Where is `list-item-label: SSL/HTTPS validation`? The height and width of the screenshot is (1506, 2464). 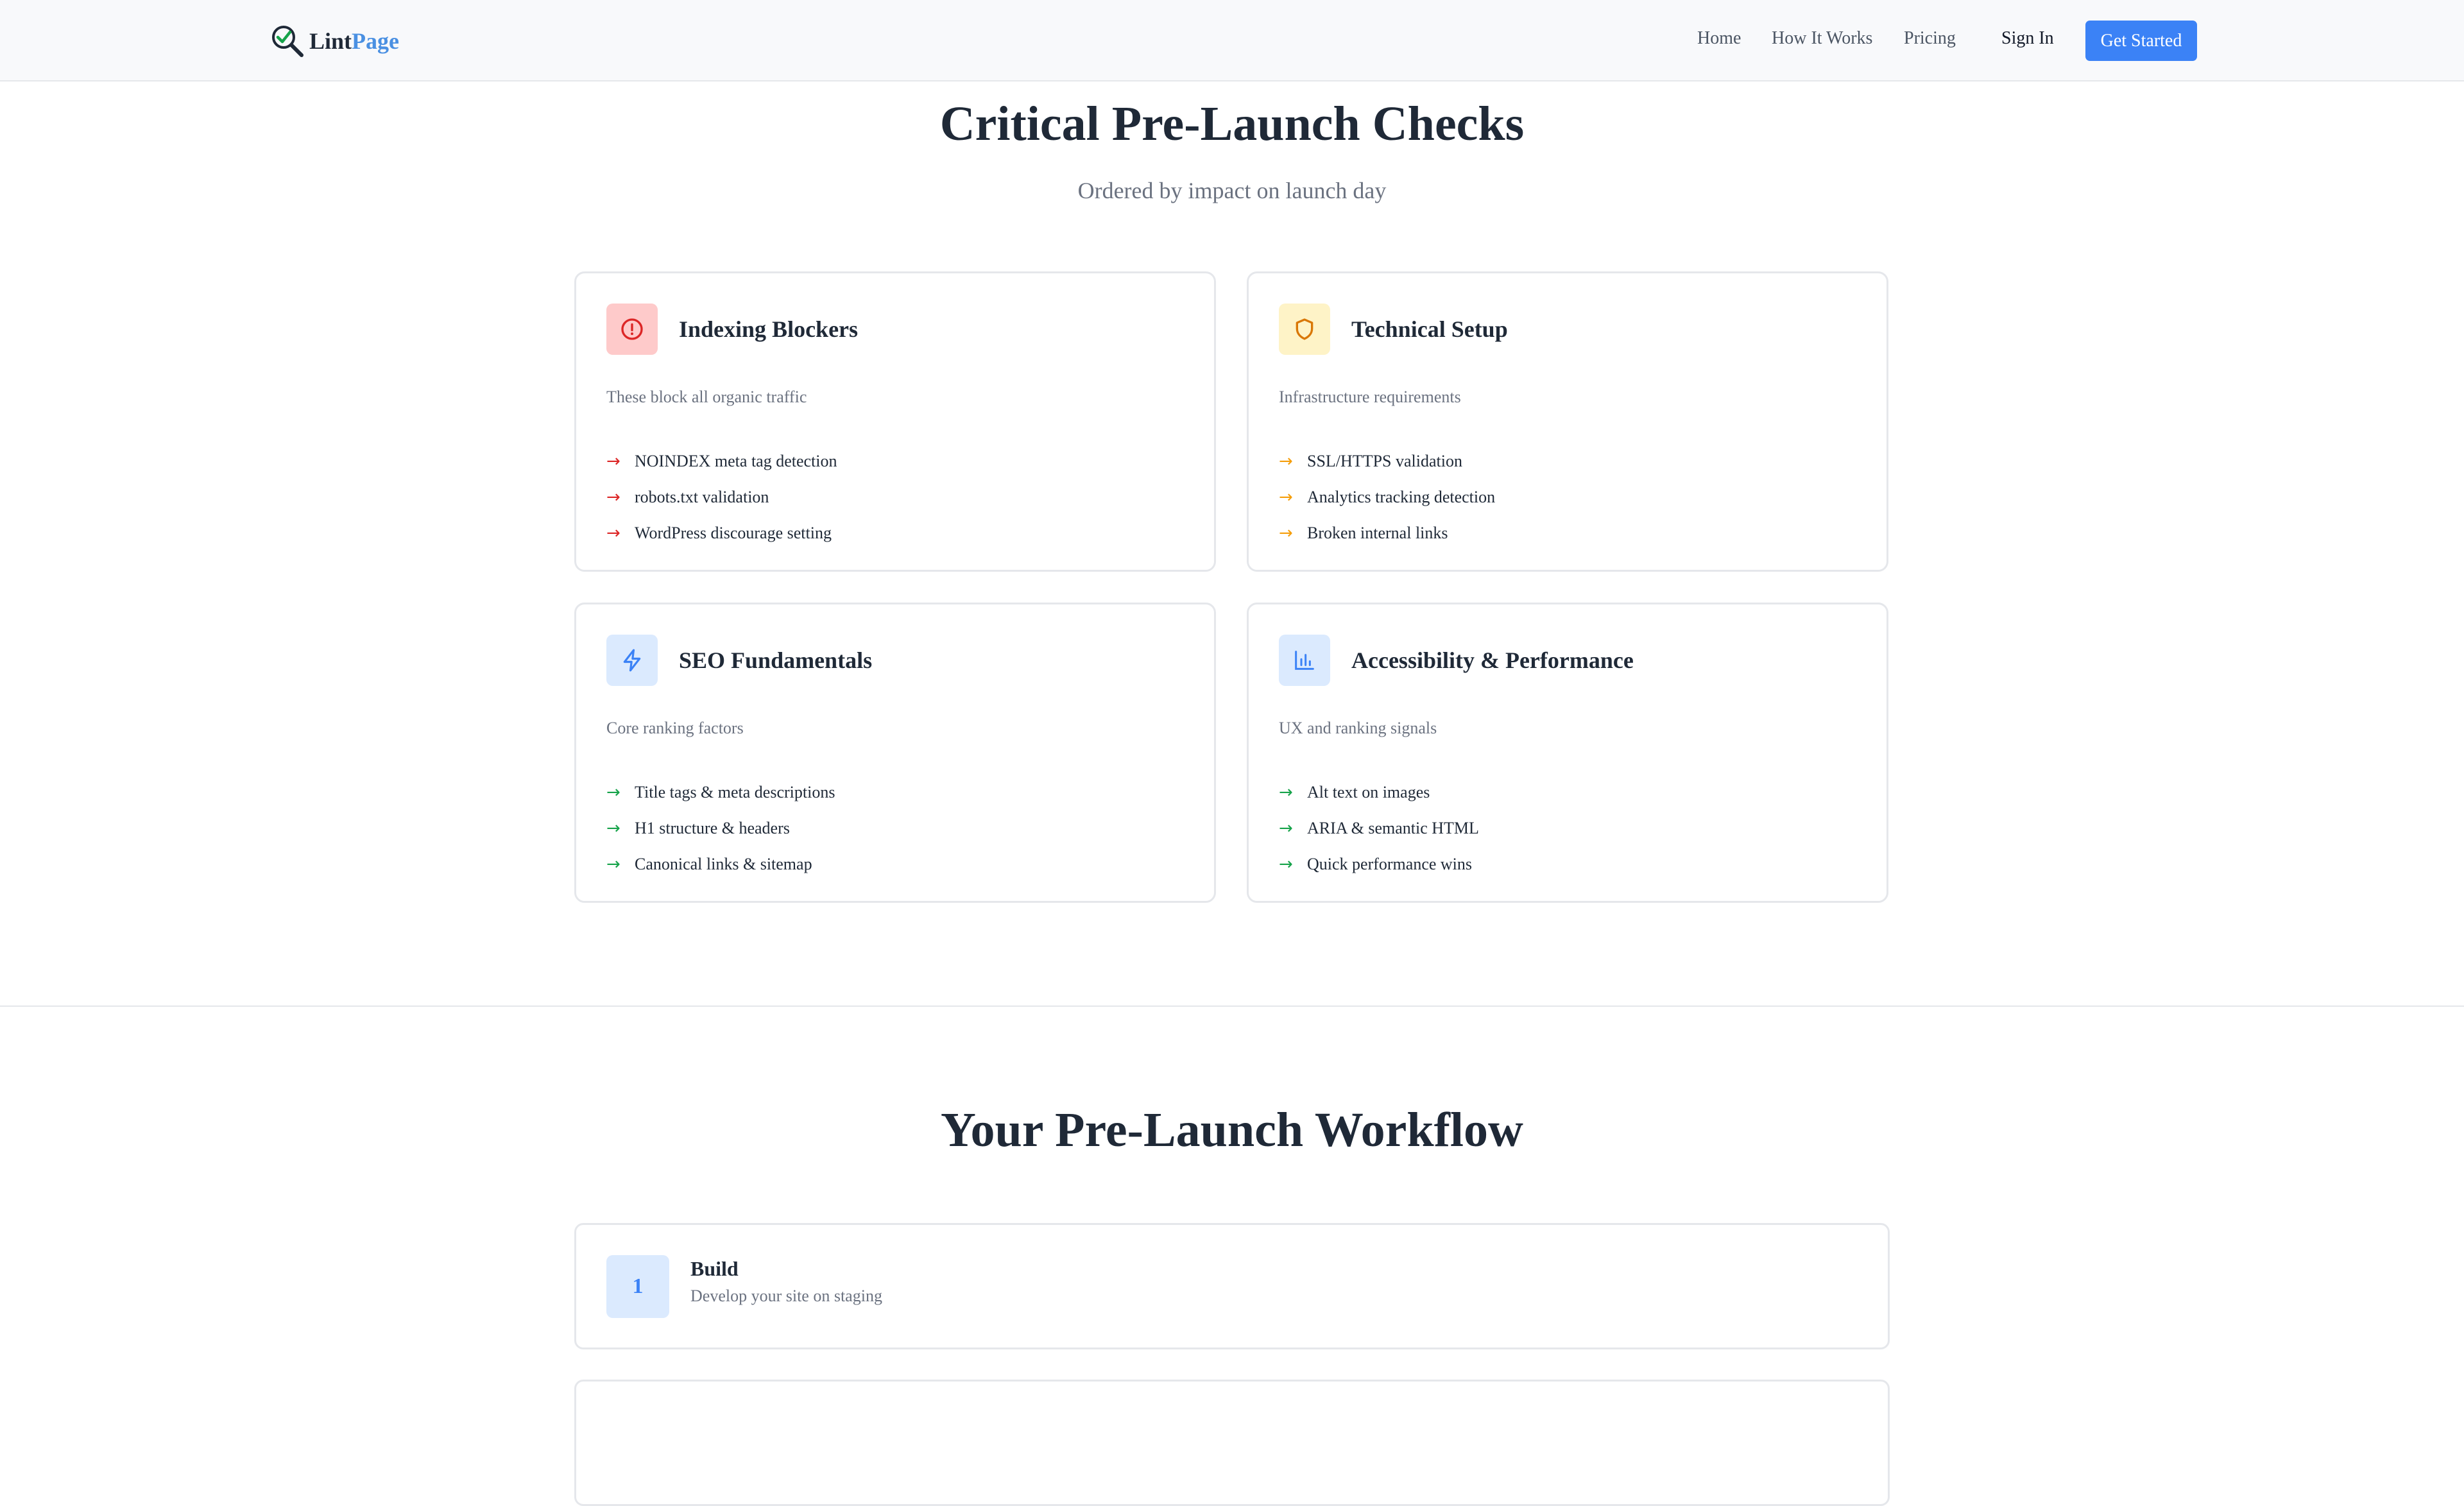 list-item-label: SSL/HTTPS validation is located at coordinates (1385, 461).